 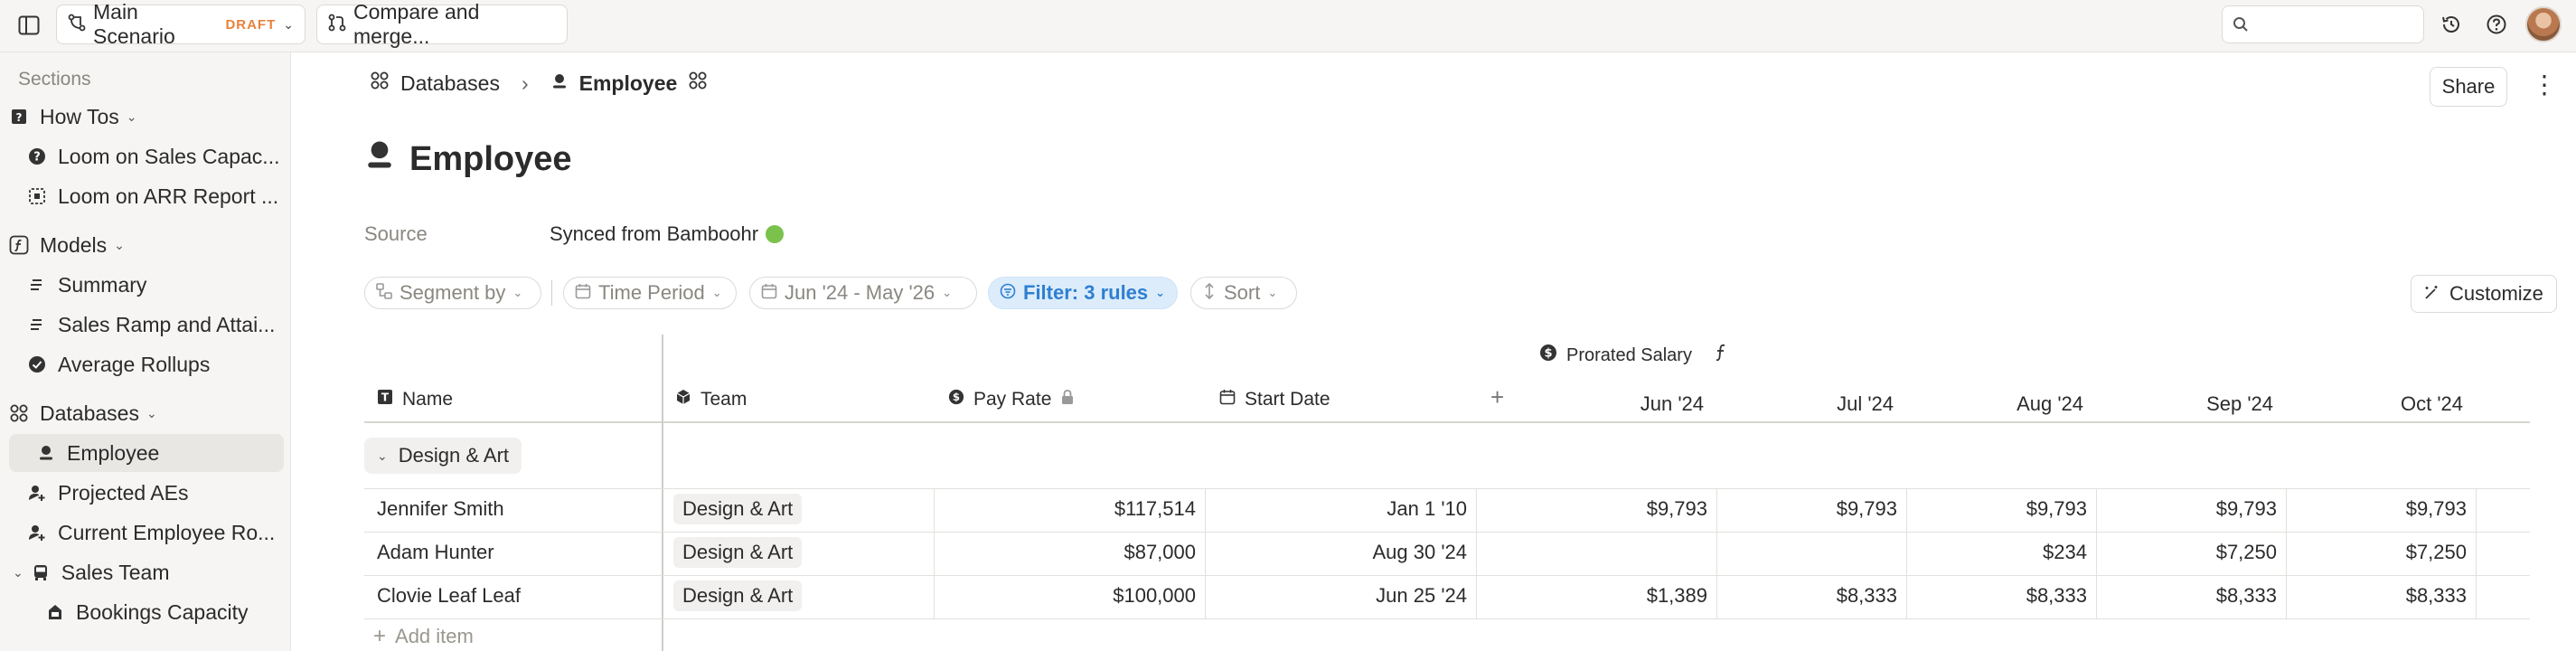 I want to click on cell-start-date: Jan 1 '10, so click(x=1341, y=509).